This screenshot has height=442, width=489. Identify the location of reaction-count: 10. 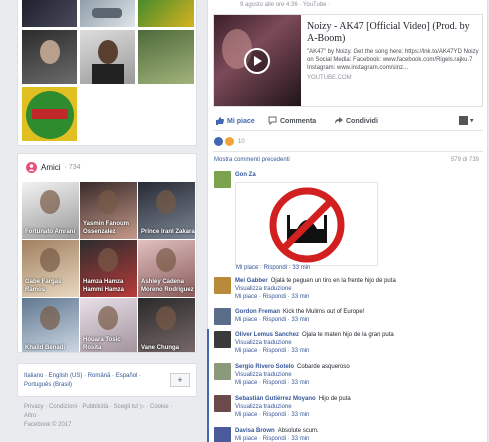
(241, 141).